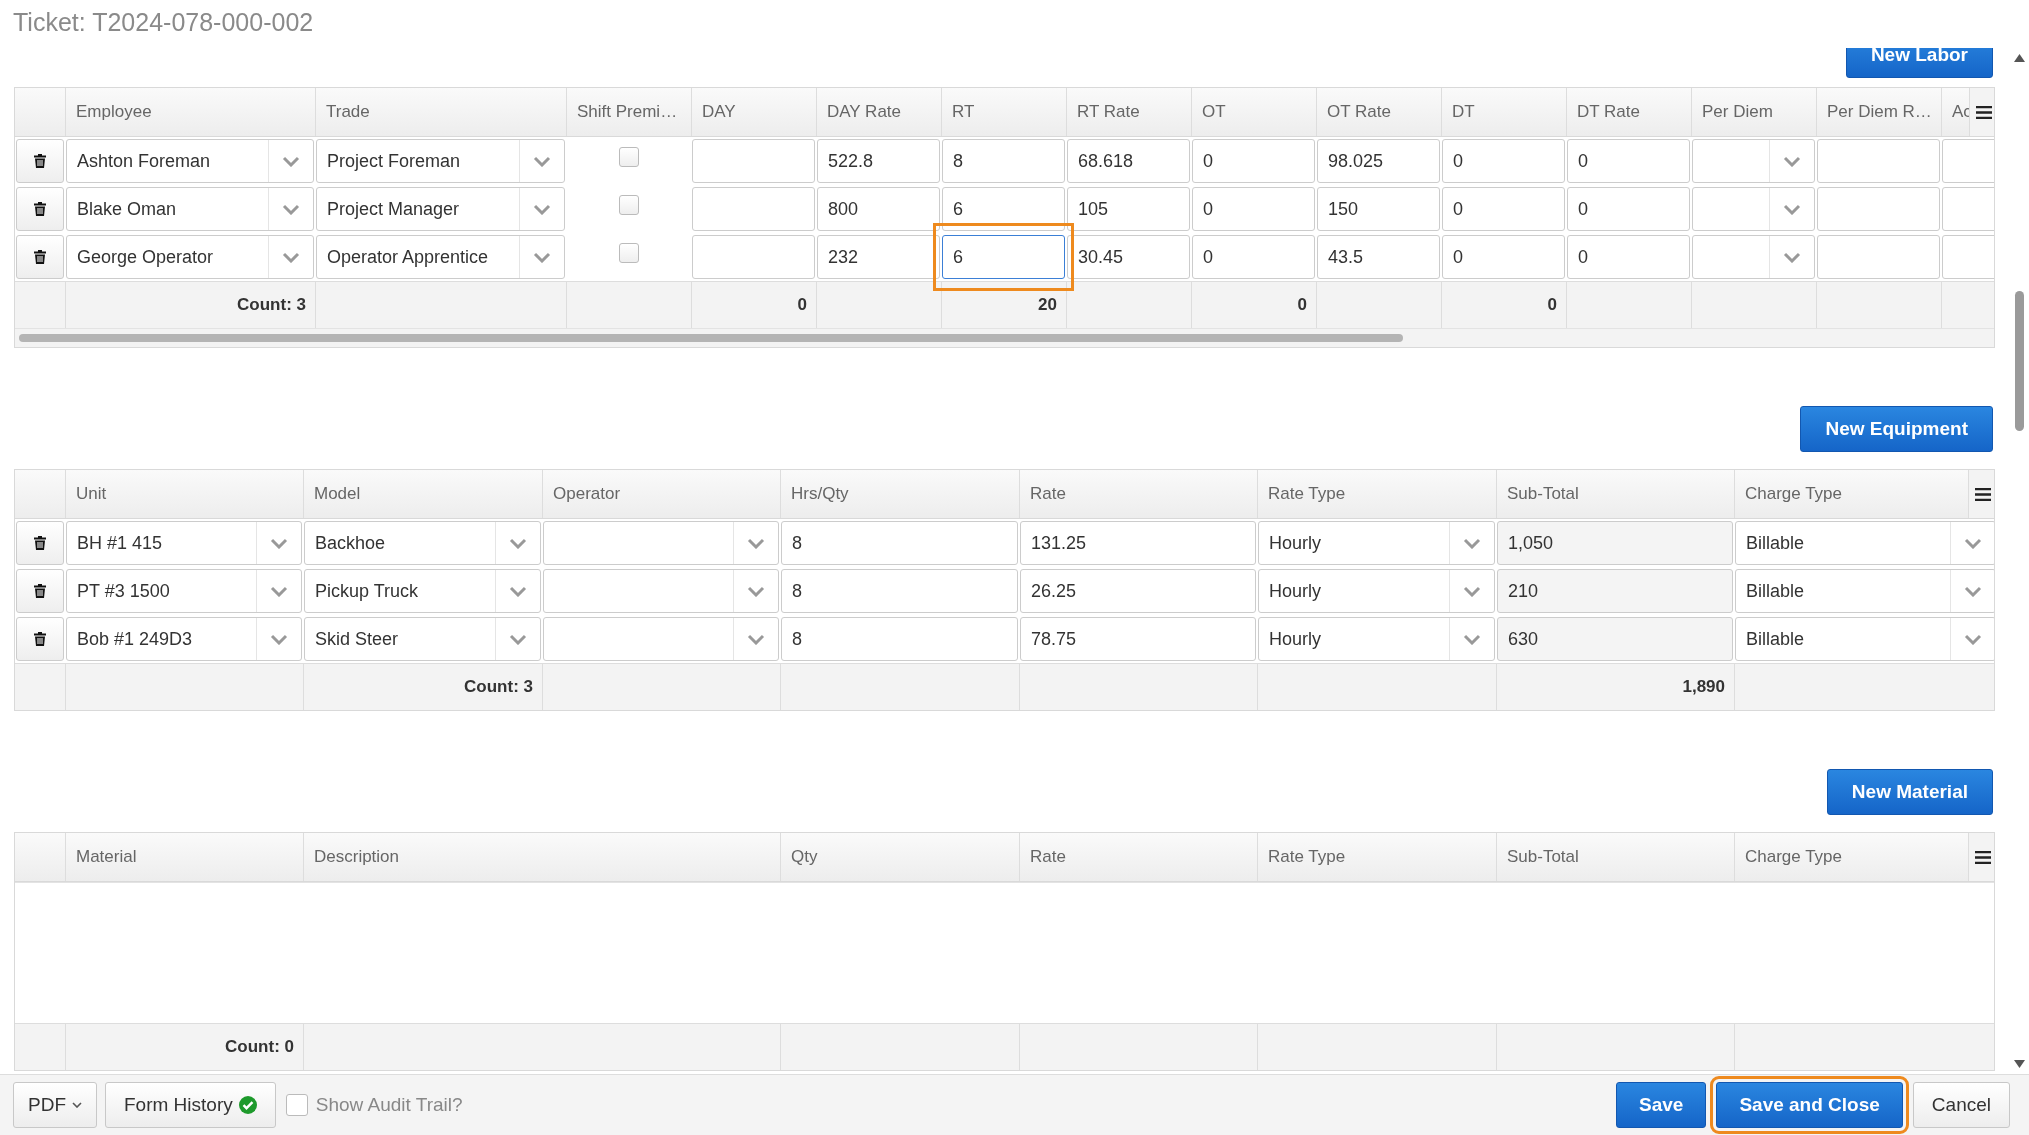 This screenshot has height=1135, width=2029. I want to click on input-field: 105, so click(1128, 209).